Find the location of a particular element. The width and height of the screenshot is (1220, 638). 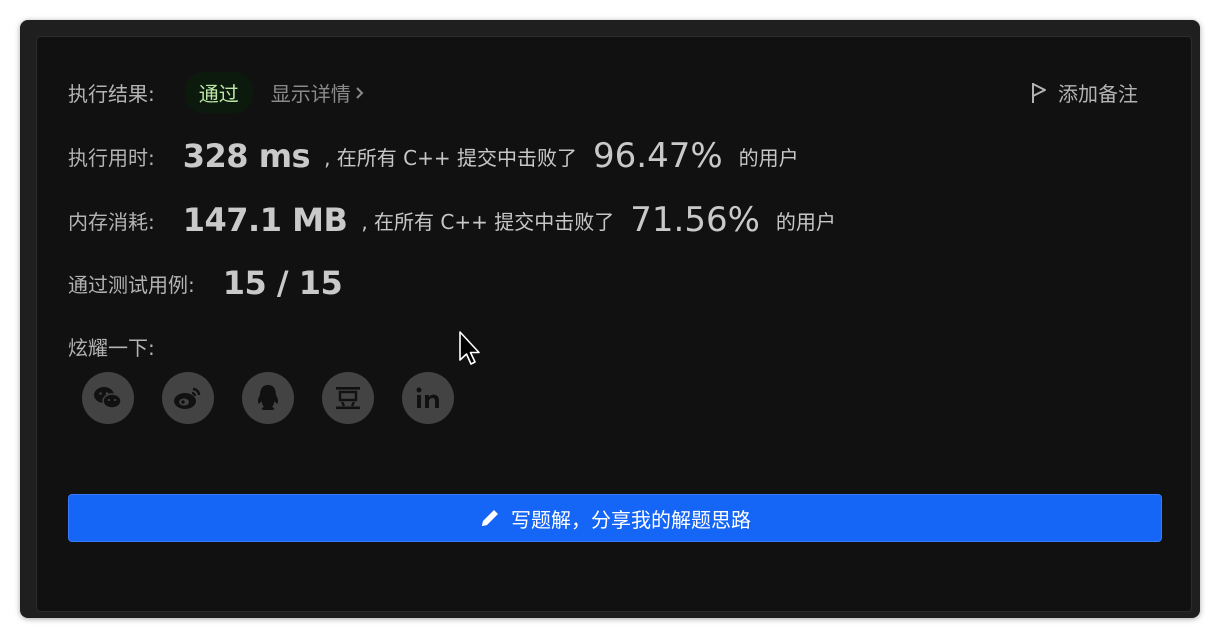

runtime-suffix: 的用户 is located at coordinates (768, 157).